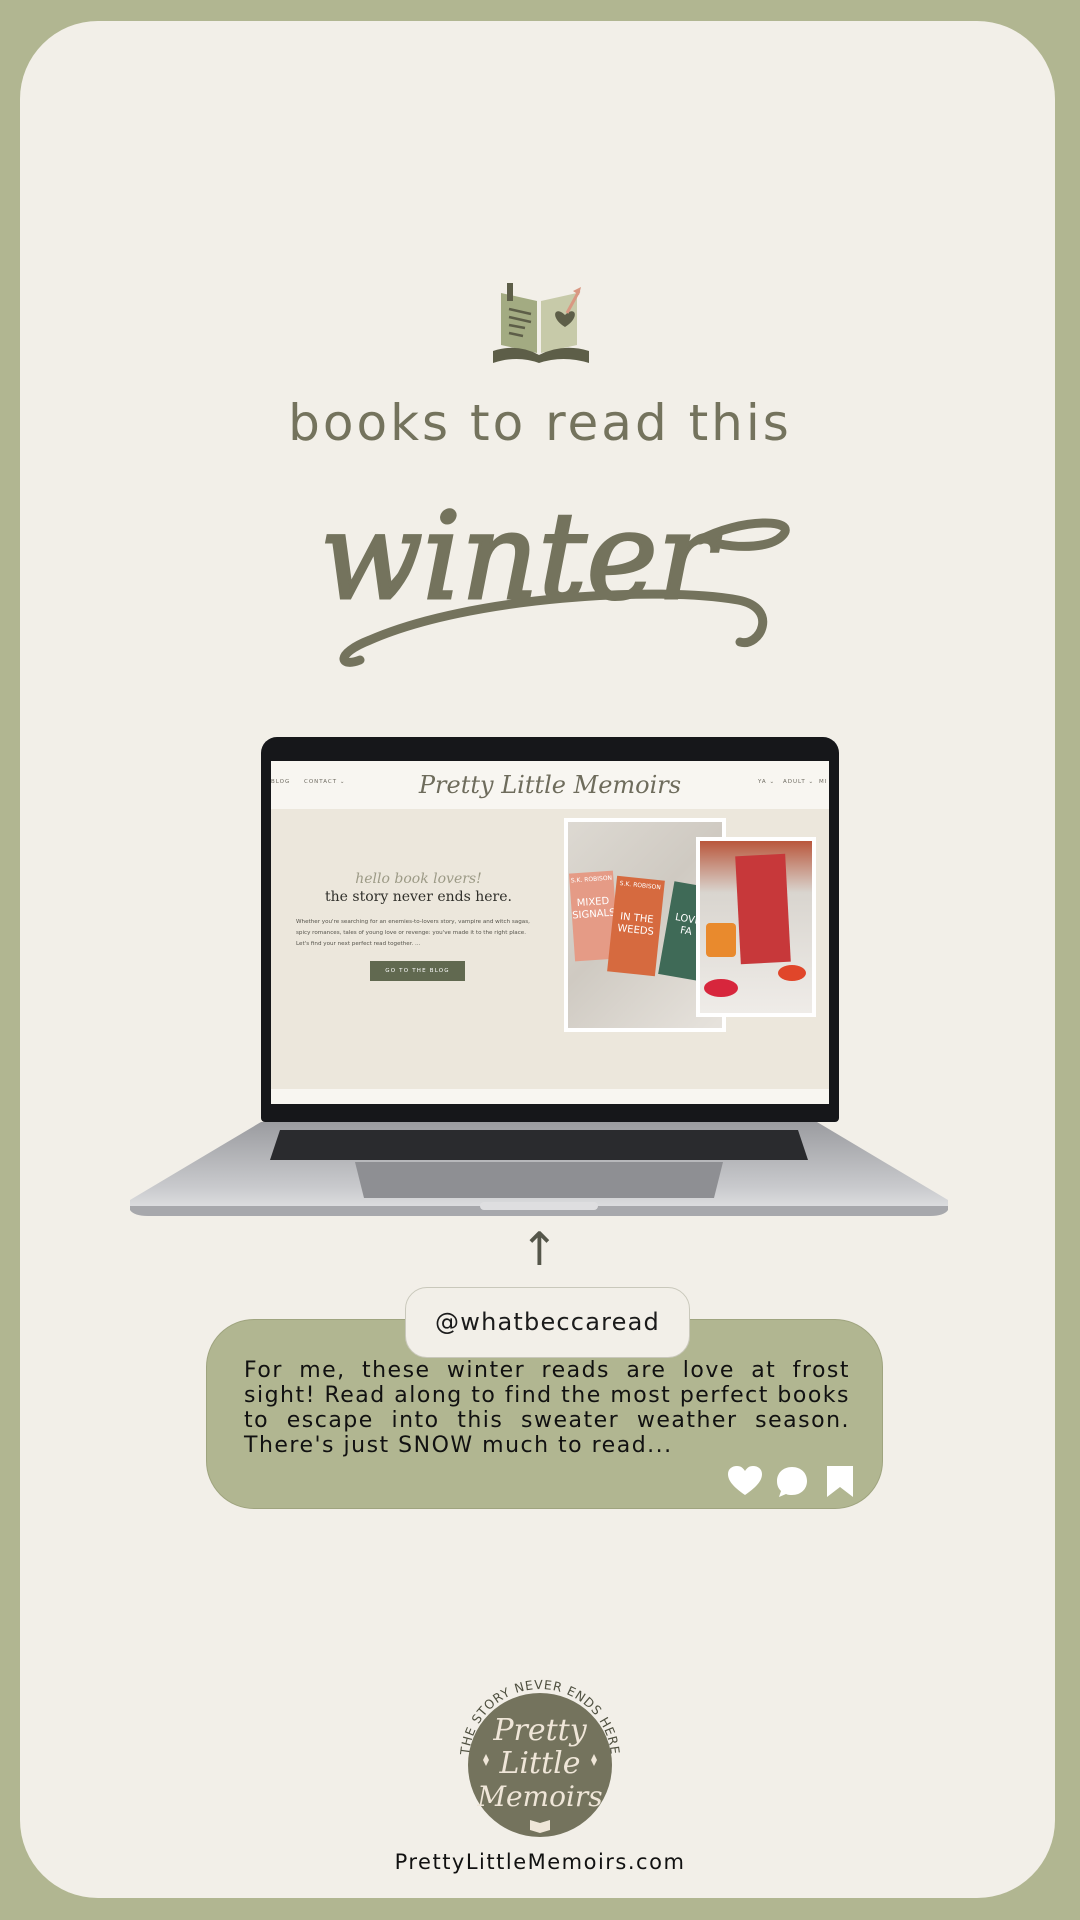 The height and width of the screenshot is (1920, 1080). What do you see at coordinates (540, 1862) in the screenshot?
I see `footer-website-url: PrettyLittleMemoirs.com` at bounding box center [540, 1862].